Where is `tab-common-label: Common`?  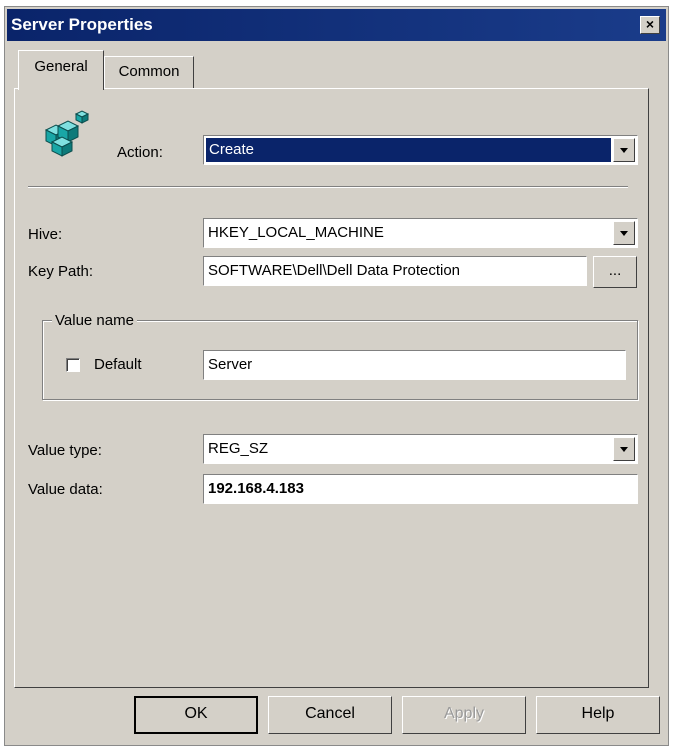 tab-common-label: Common is located at coordinates (149, 71).